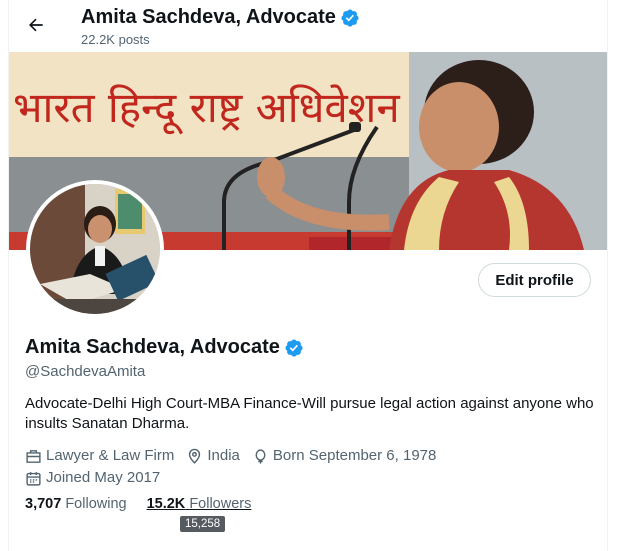 Image resolution: width=617 pixels, height=551 pixels. Describe the element at coordinates (195, 456) in the screenshot. I see `location-pin-icon` at that location.